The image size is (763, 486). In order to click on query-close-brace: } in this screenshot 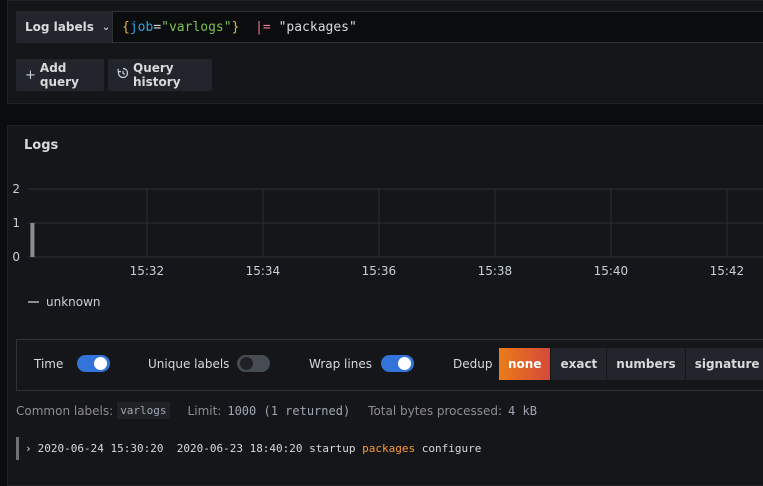, I will do `click(235, 27)`.